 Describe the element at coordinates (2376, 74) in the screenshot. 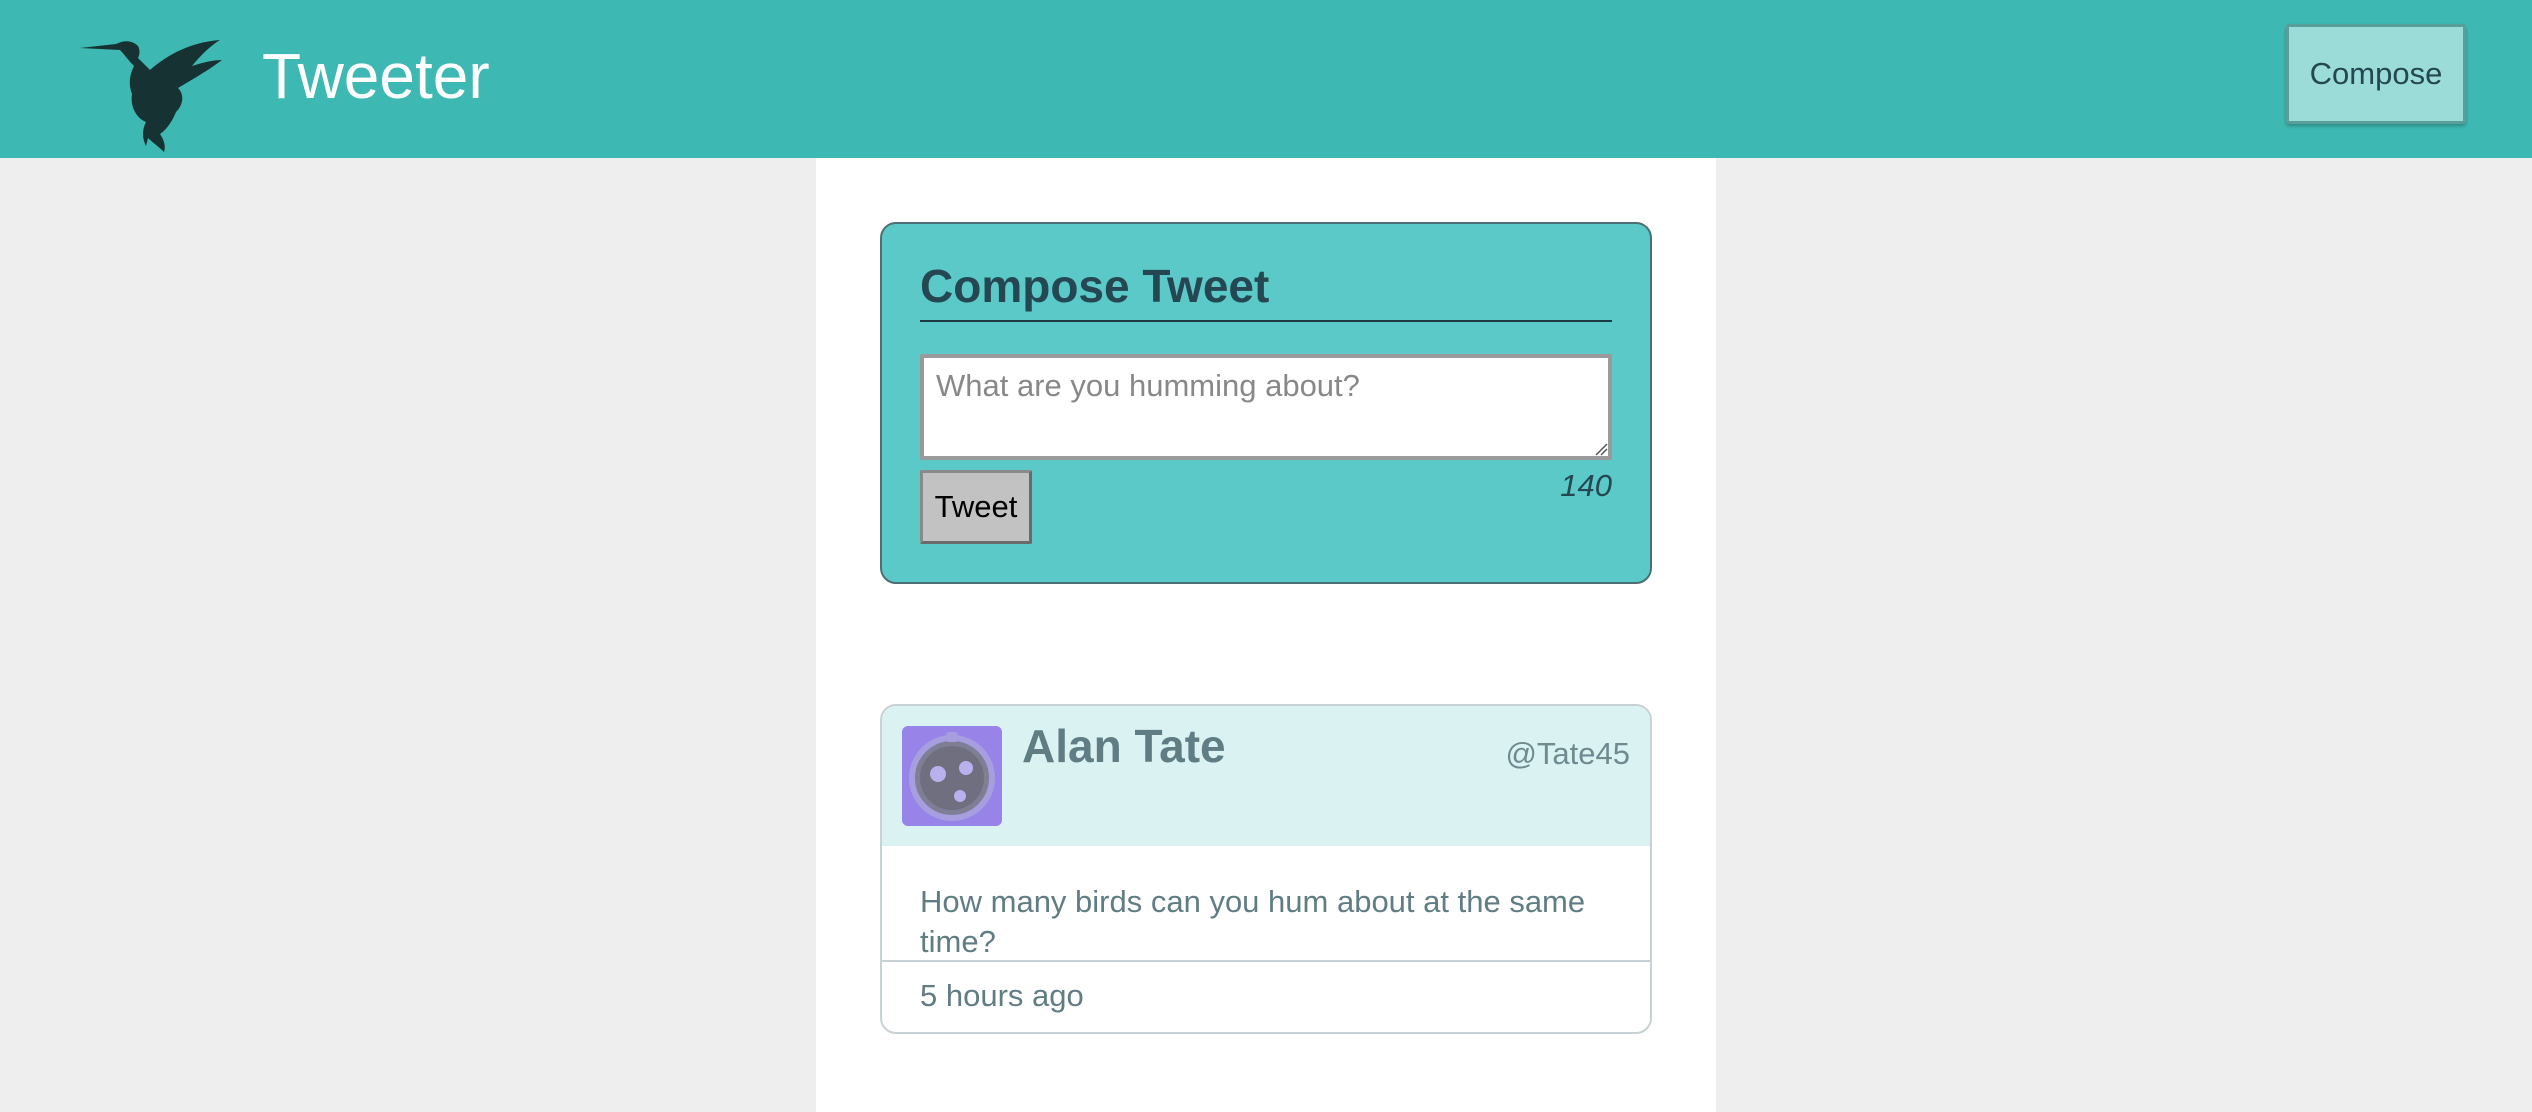

I see `compose-nav-button: Compose` at that location.